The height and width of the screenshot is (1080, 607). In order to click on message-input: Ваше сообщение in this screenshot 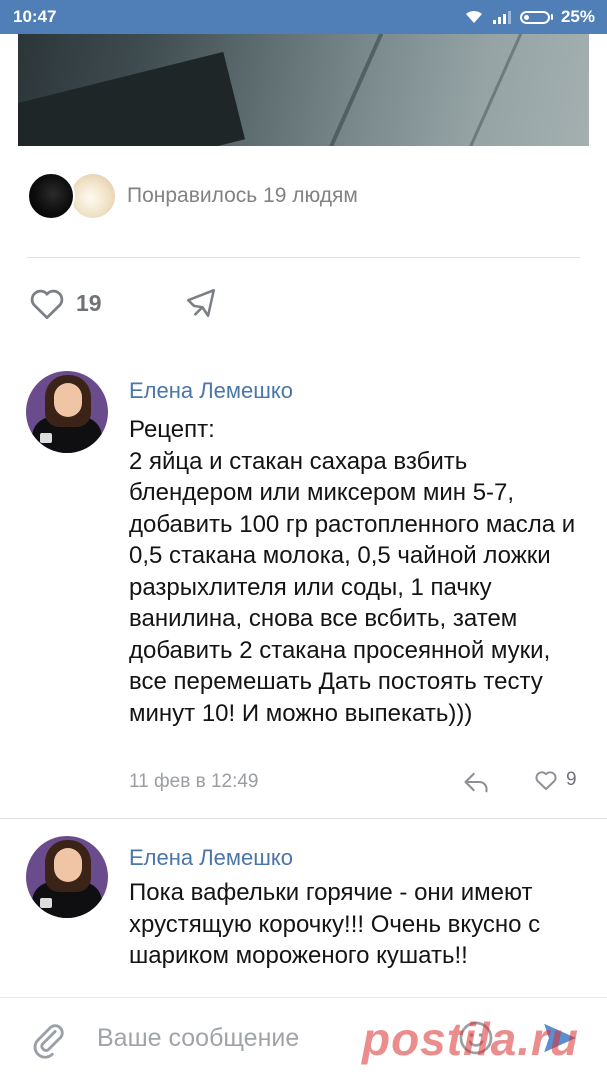, I will do `click(198, 1038)`.